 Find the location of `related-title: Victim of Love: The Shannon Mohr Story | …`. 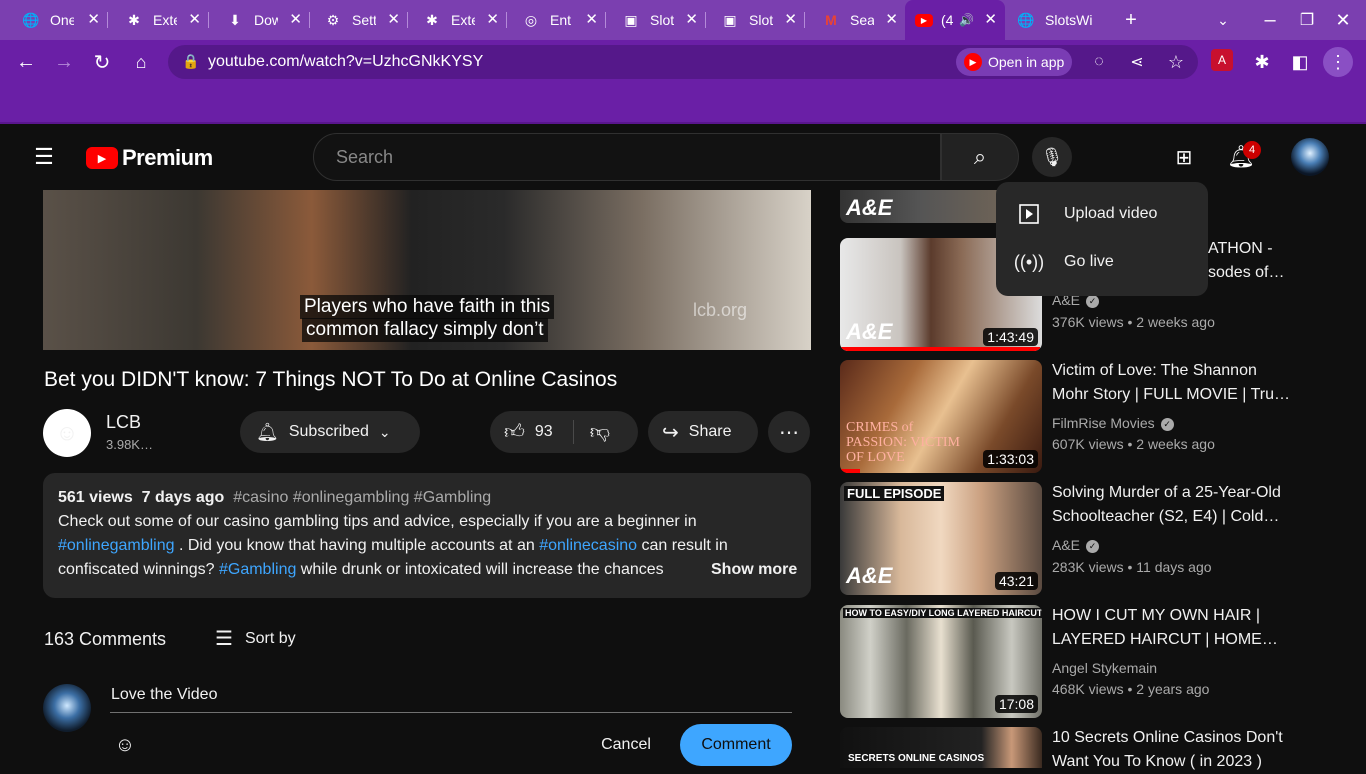

related-title: Victim of Love: The Shannon Mohr Story | … is located at coordinates (1182, 383).